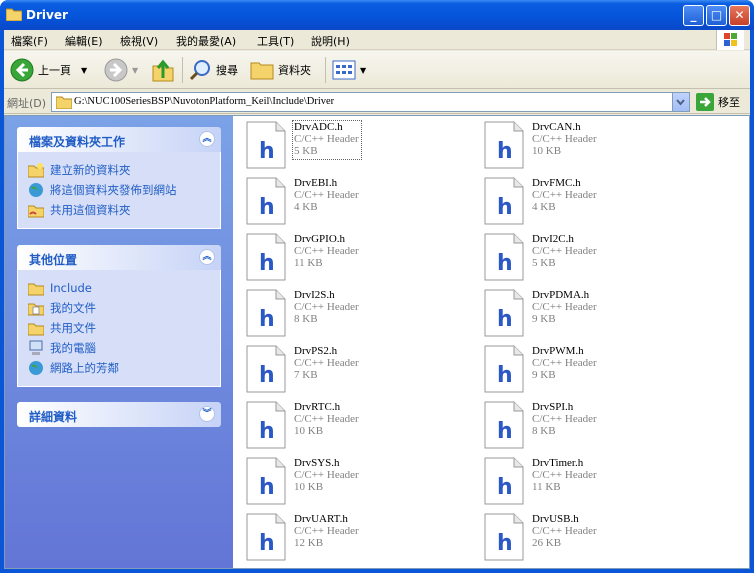 This screenshot has height=573, width=754. I want to click on file-item: h DrvADC.h C/C++ Header 5 KB, so click(361, 146).